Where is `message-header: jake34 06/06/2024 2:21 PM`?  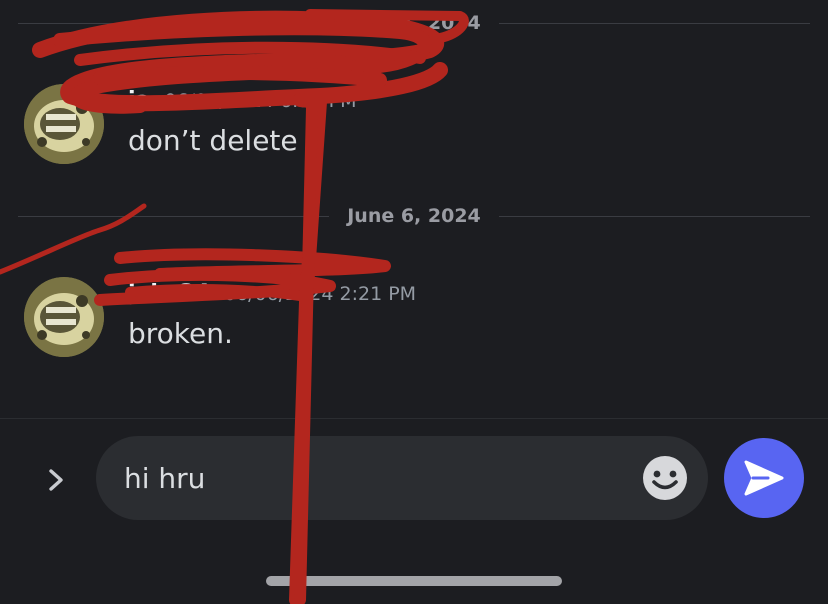
message-header: jake34 06/06/2024 2:21 PM is located at coordinates (272, 293).